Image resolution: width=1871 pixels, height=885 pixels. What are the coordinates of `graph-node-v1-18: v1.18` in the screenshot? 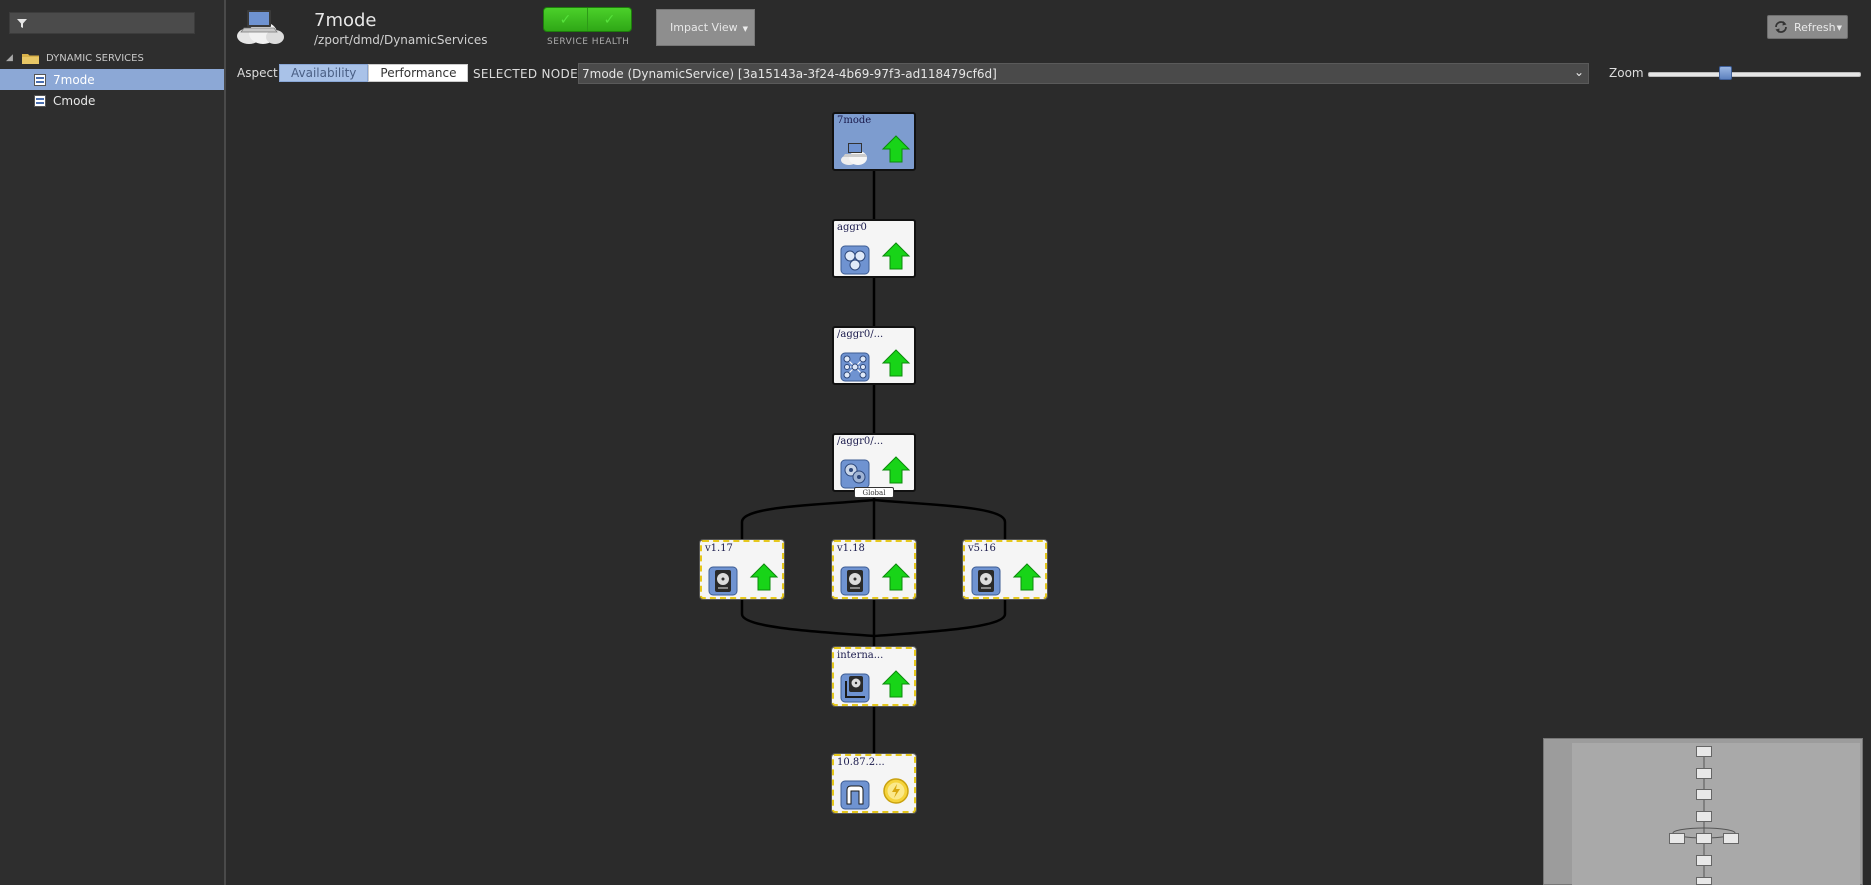 It's located at (874, 569).